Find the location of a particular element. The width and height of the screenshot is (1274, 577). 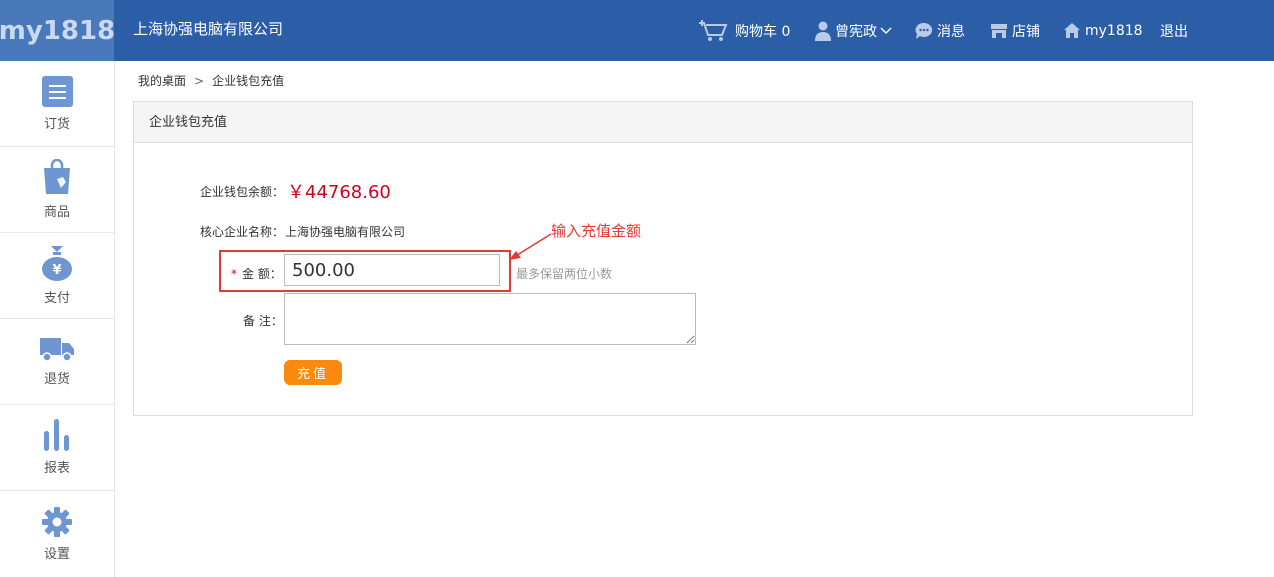

sidebar-item-label: 退货 is located at coordinates (56, 379).